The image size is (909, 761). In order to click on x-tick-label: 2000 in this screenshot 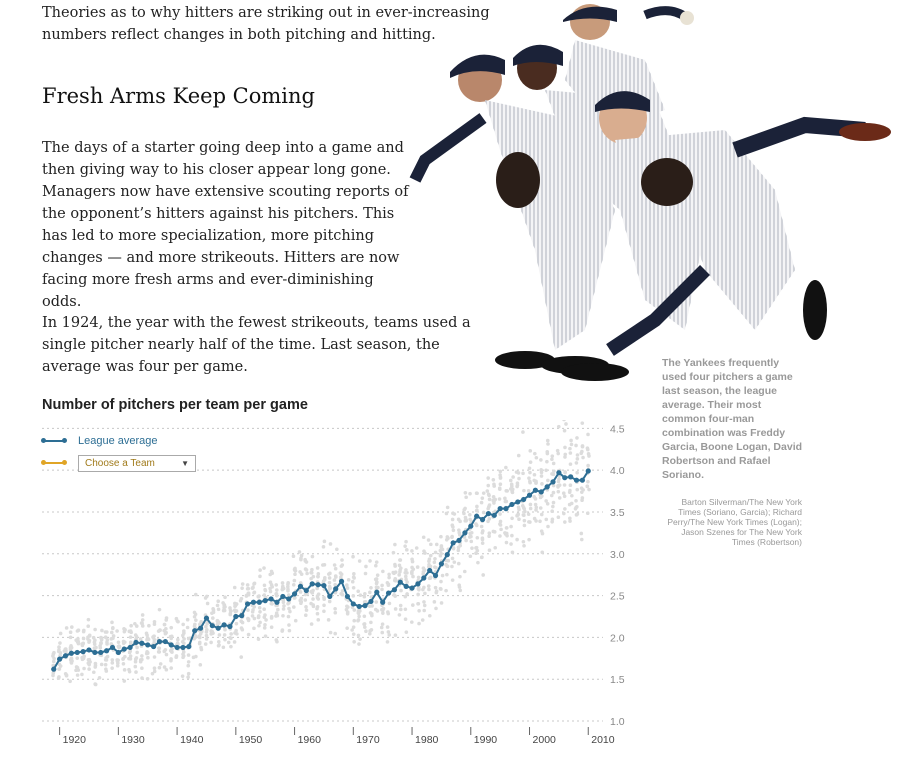, I will do `click(545, 740)`.